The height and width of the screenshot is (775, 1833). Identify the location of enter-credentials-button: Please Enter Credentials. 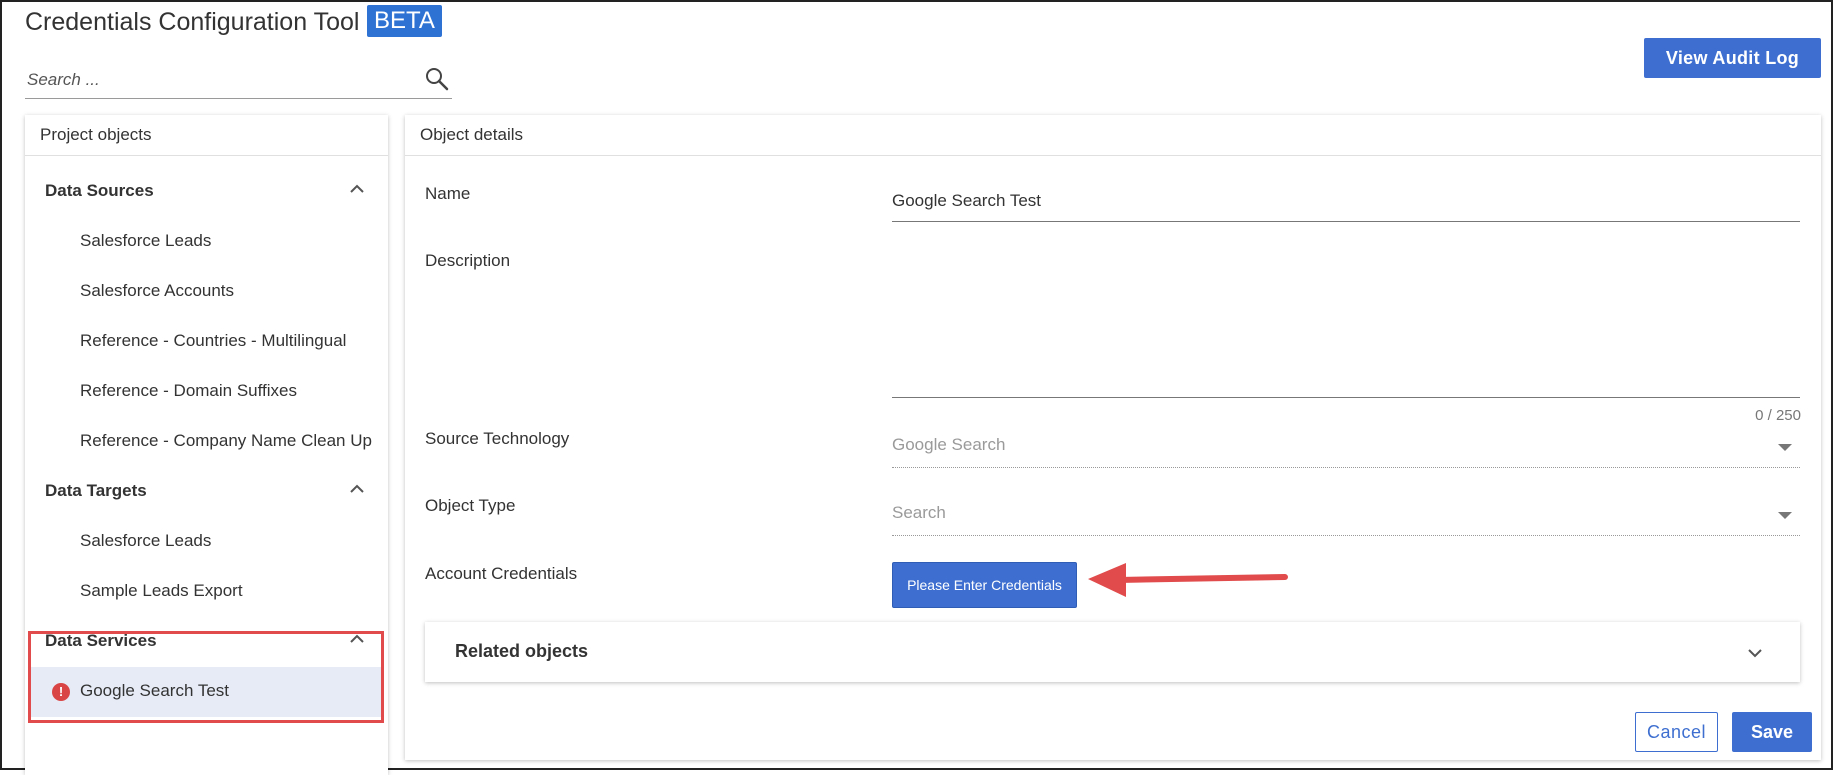
(984, 585).